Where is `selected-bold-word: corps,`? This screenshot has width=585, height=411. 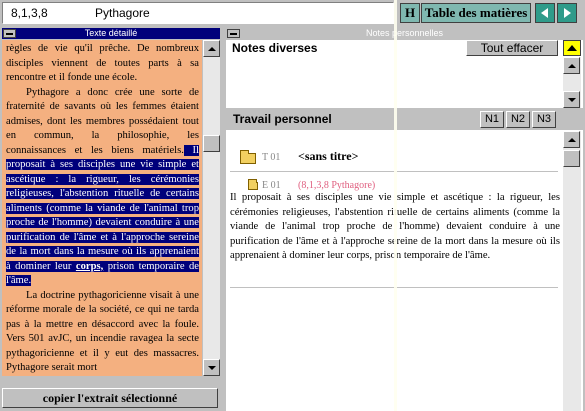
selected-bold-word: corps, is located at coordinates (89, 266).